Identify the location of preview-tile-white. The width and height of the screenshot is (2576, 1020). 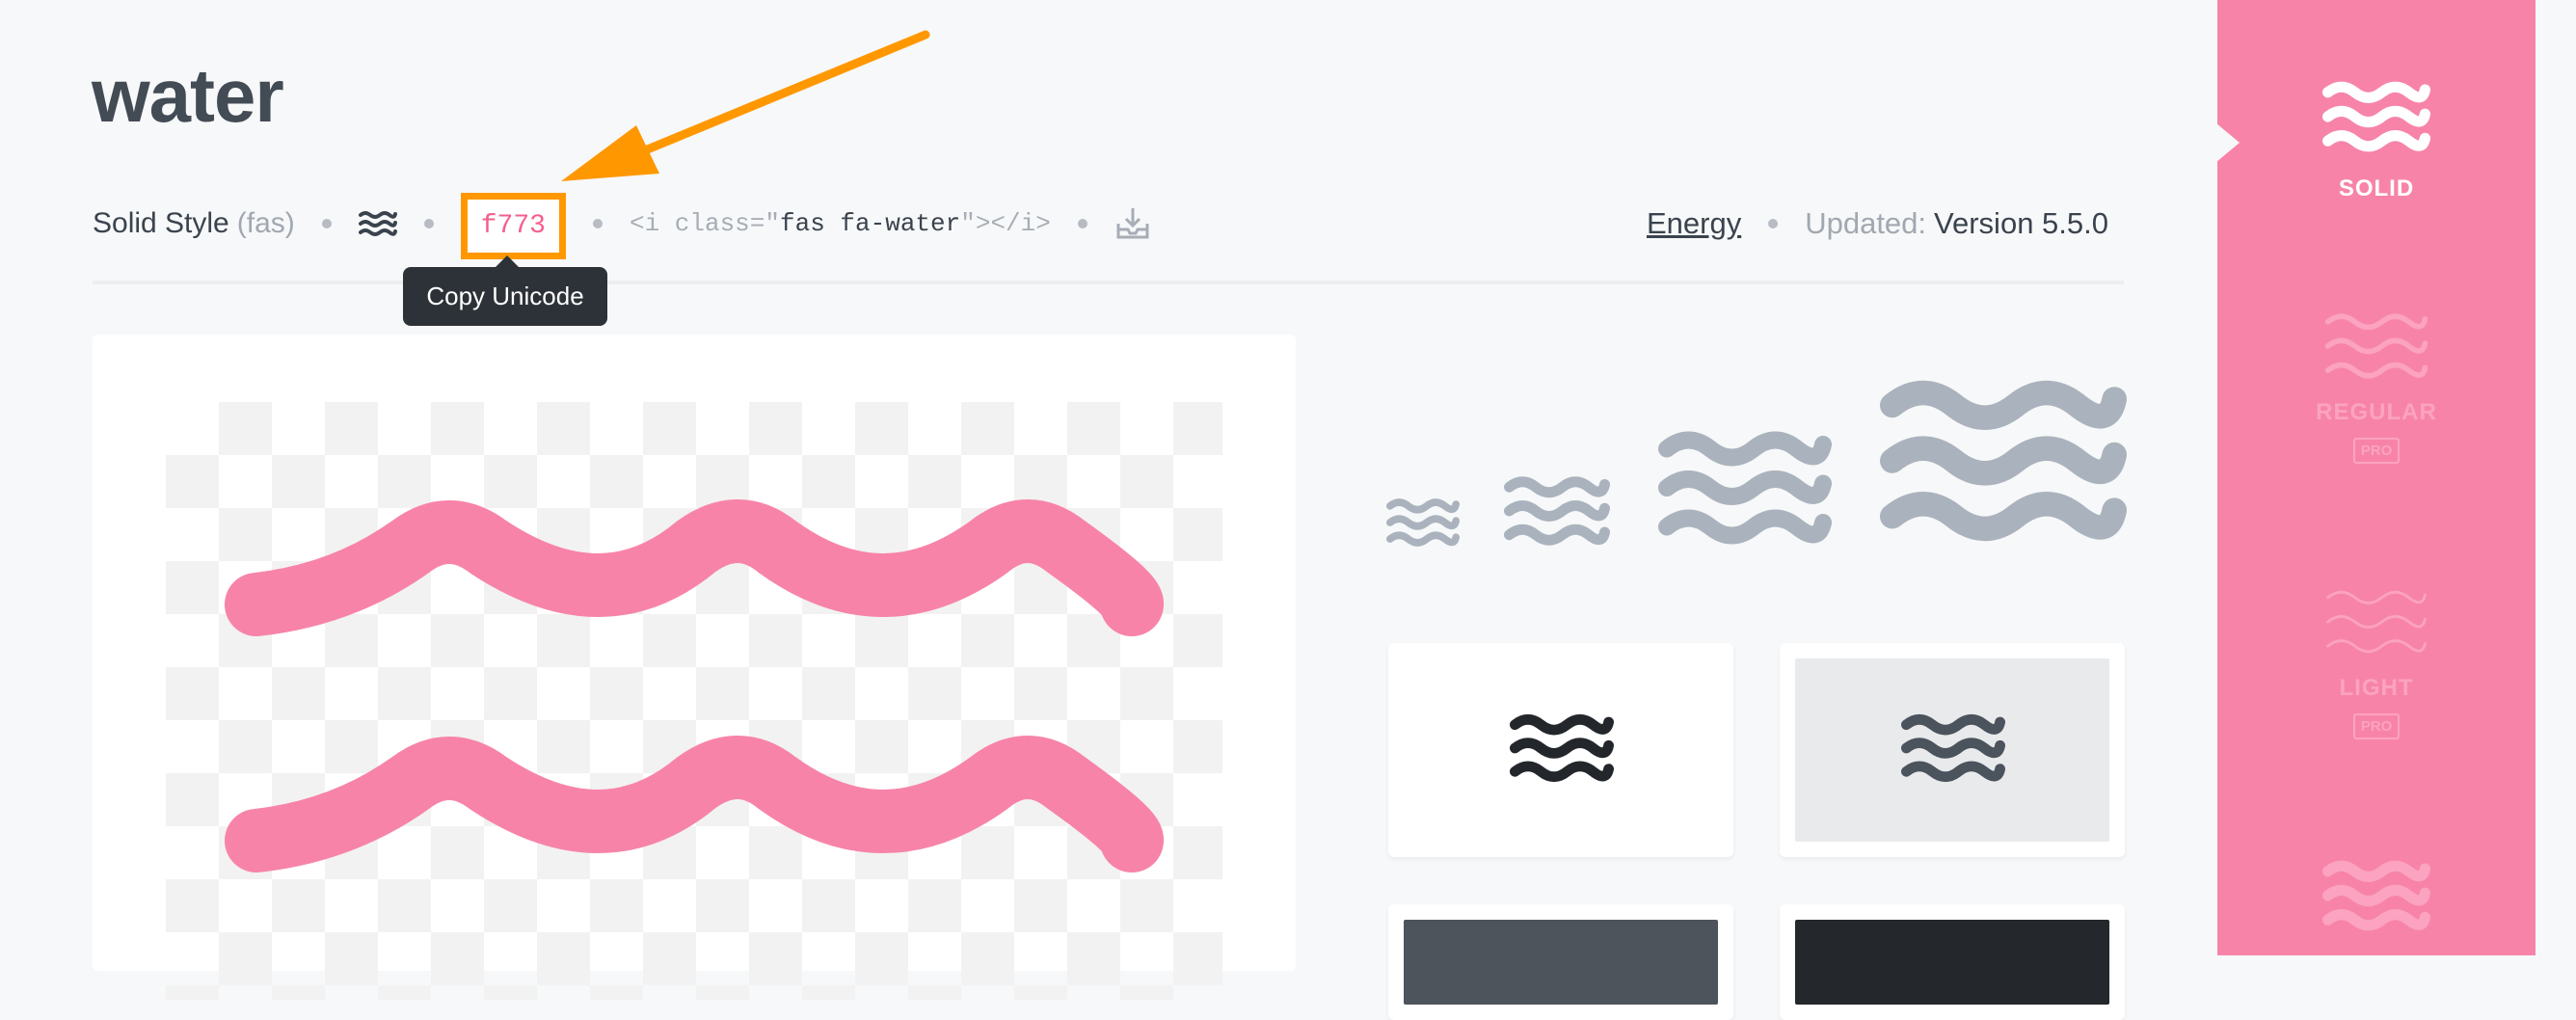
(1561, 750).